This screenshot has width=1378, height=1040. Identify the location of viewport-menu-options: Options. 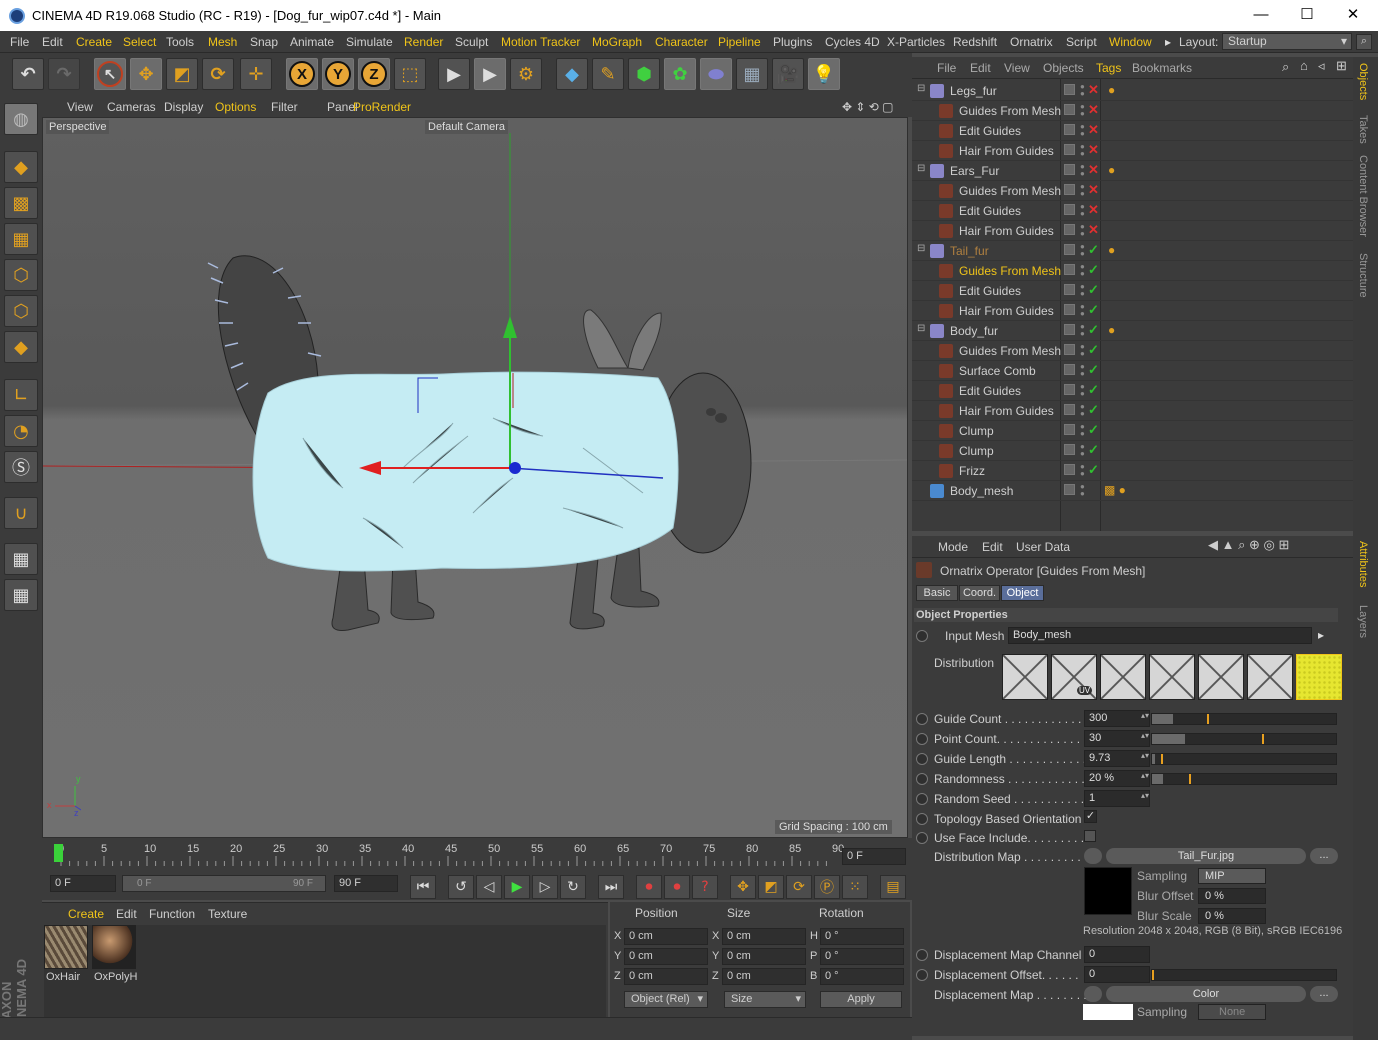
(235, 107).